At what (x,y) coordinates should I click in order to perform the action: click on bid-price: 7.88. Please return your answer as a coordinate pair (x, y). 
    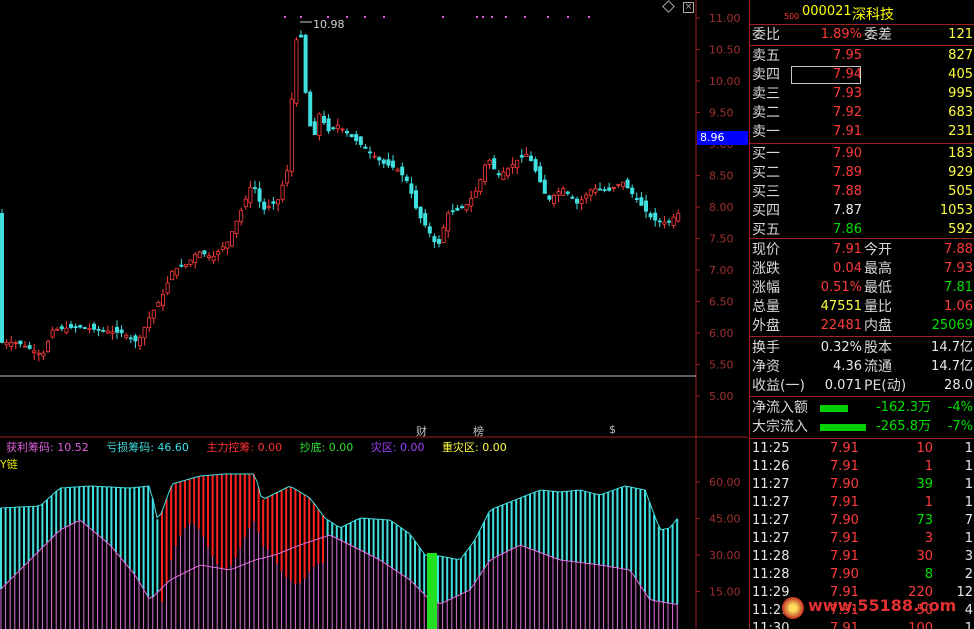
    Looking at the image, I should click on (847, 192).